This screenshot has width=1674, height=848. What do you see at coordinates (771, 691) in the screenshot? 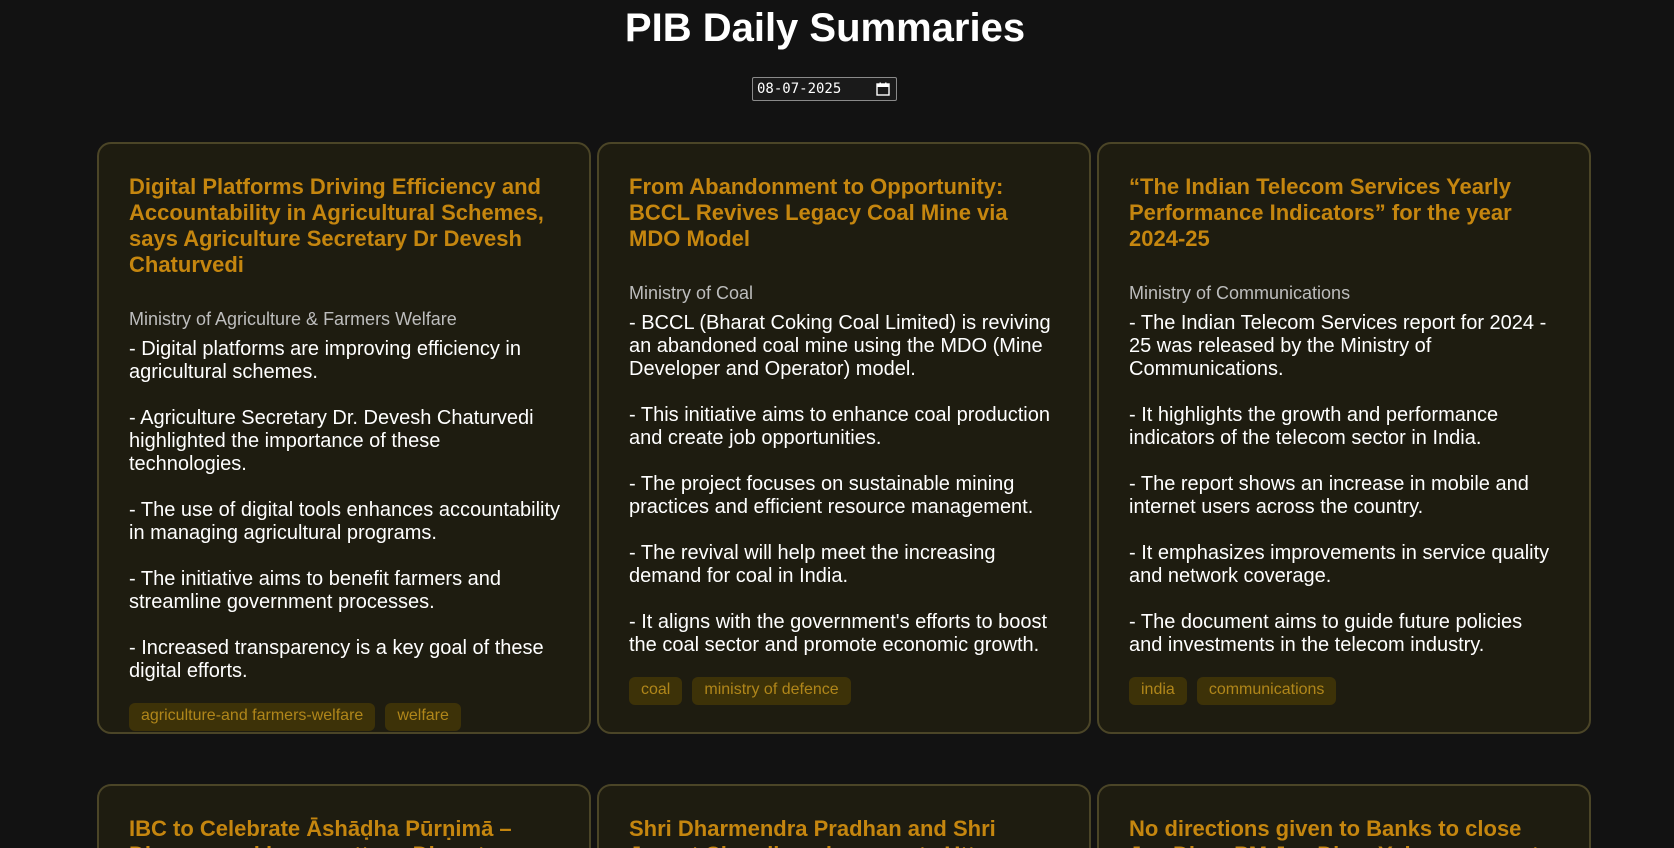
I see `tag: ministry of defence` at bounding box center [771, 691].